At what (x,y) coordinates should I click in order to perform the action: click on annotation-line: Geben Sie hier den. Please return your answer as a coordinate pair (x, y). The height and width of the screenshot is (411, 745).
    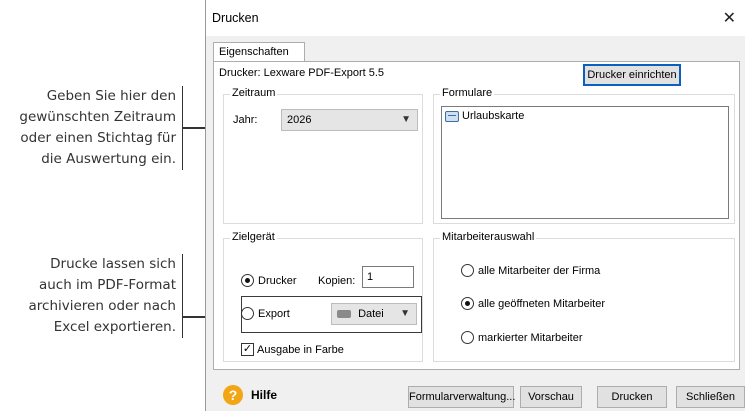
    Looking at the image, I should click on (111, 96).